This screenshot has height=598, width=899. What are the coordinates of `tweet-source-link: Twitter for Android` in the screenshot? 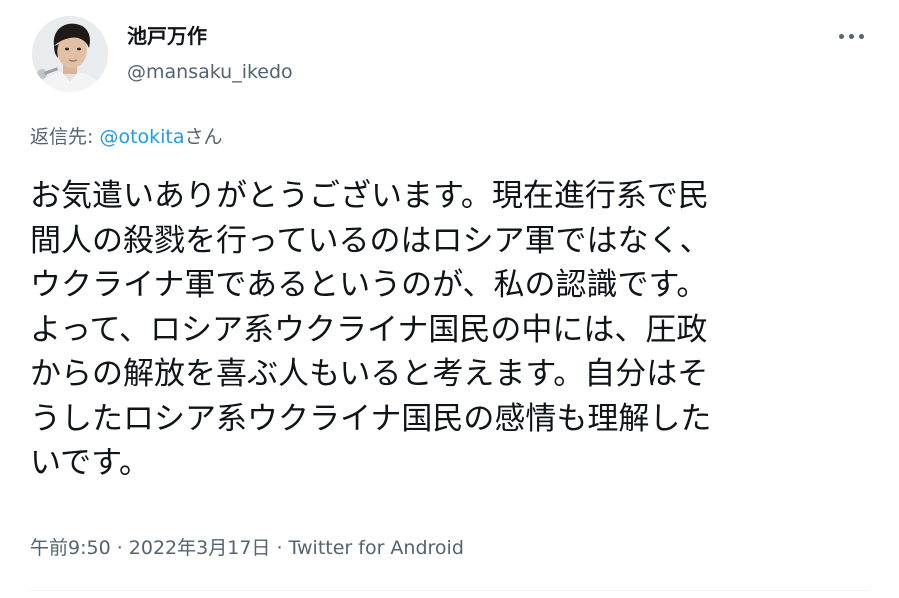 It's located at (376, 548).